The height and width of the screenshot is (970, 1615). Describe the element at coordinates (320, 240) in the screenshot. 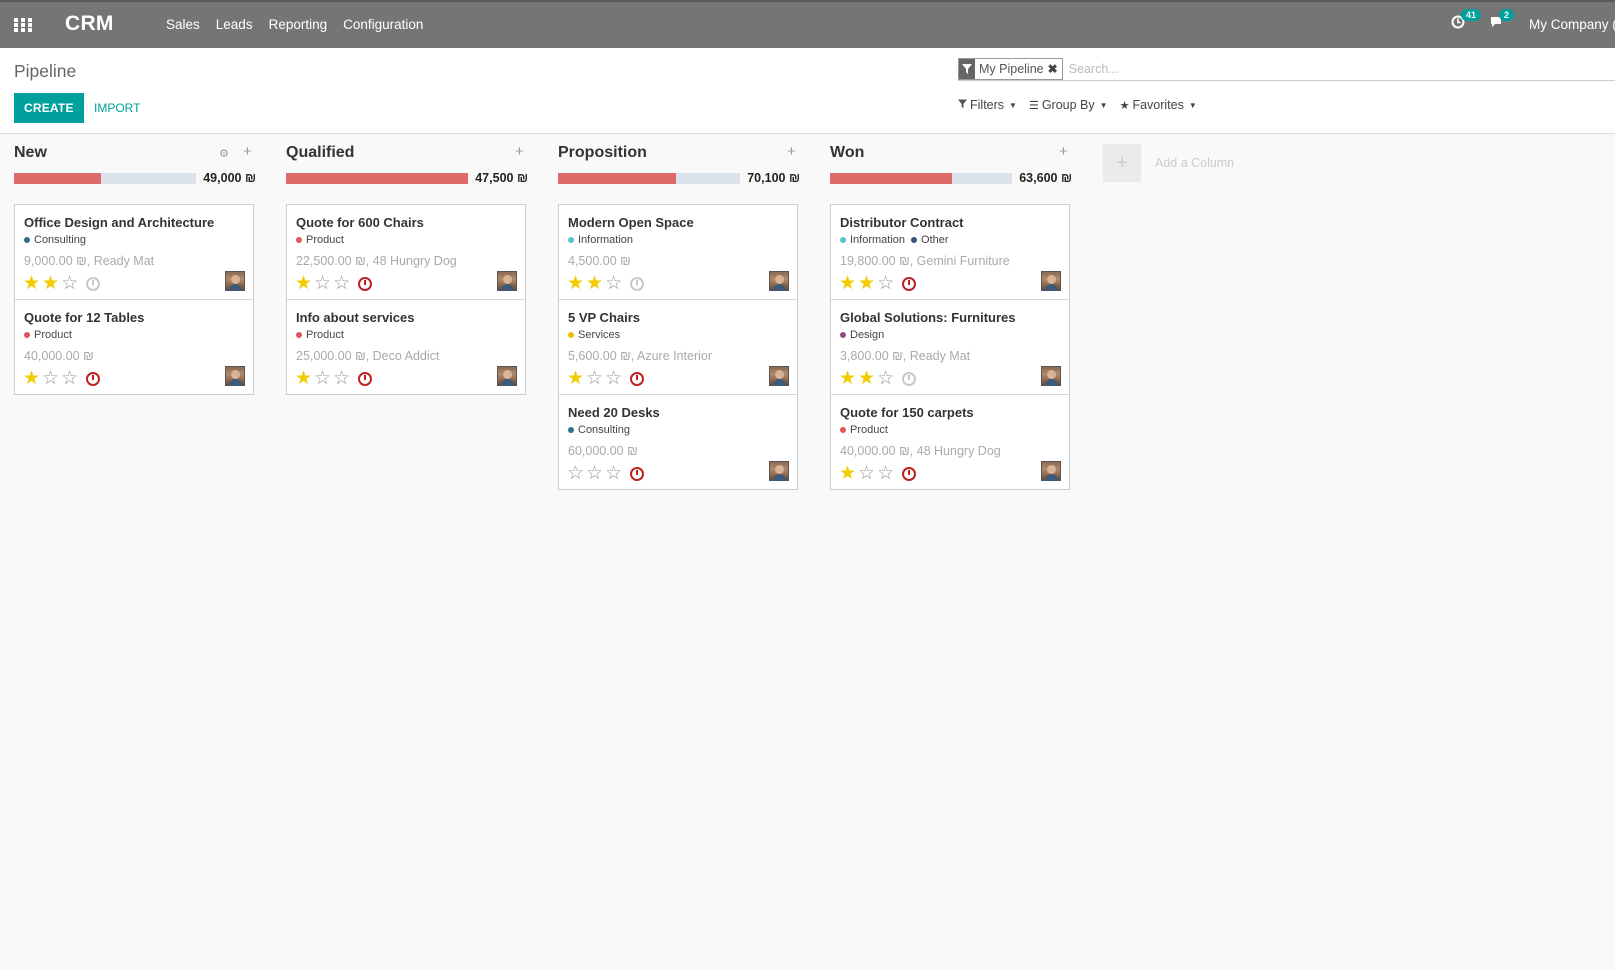

I see `tag: Product` at that location.